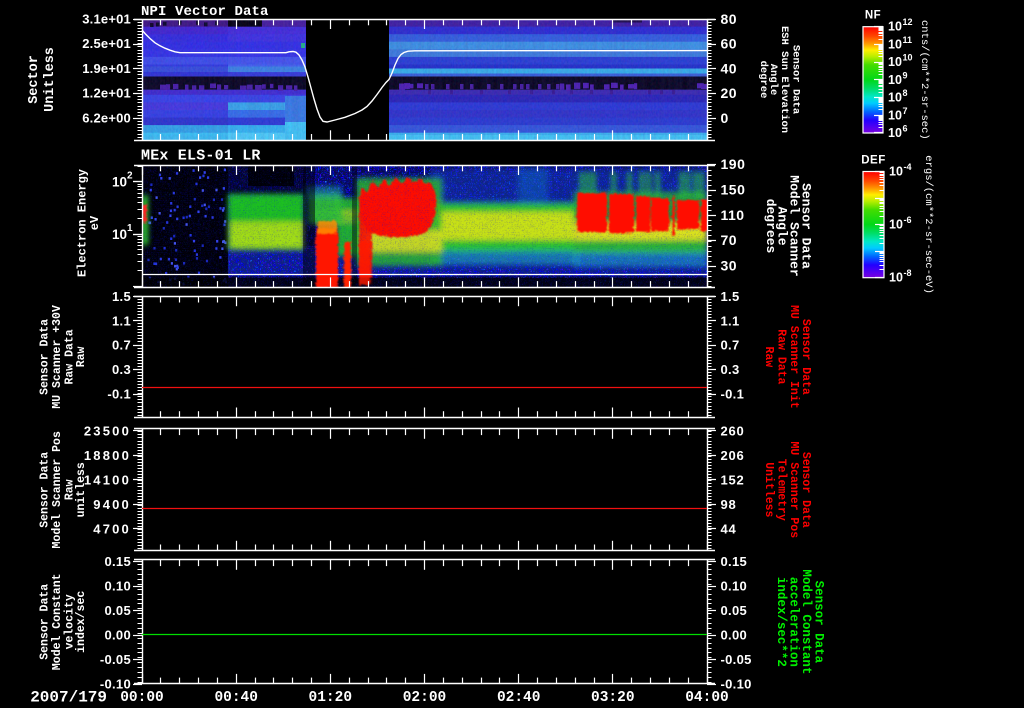  Describe the element at coordinates (201, 156) in the screenshot. I see `svg-text: MEx ELS-01 LR` at that location.